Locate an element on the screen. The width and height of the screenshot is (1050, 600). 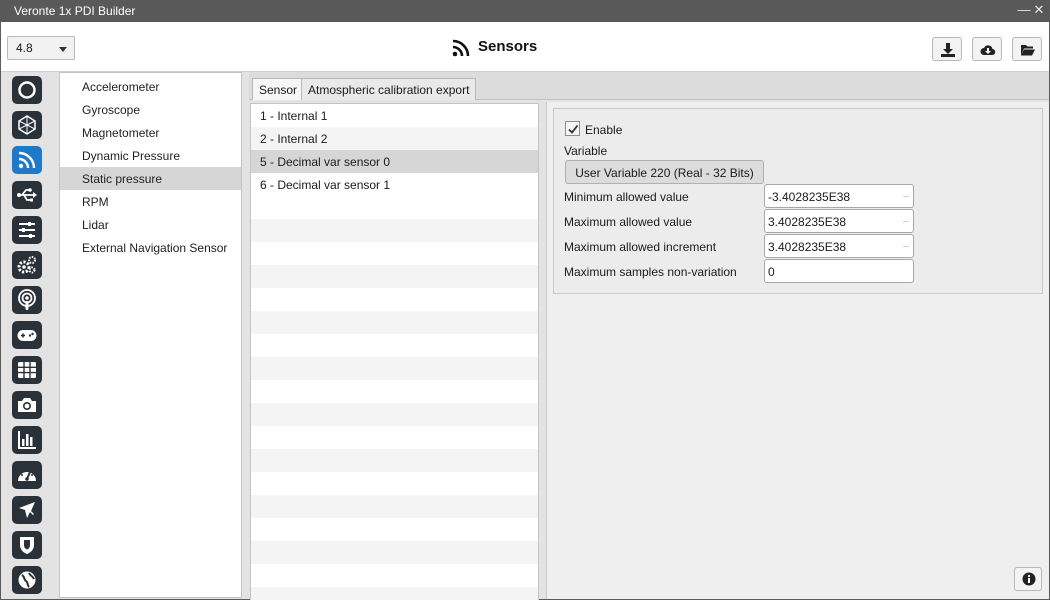
info-icon is located at coordinates (1029, 579).